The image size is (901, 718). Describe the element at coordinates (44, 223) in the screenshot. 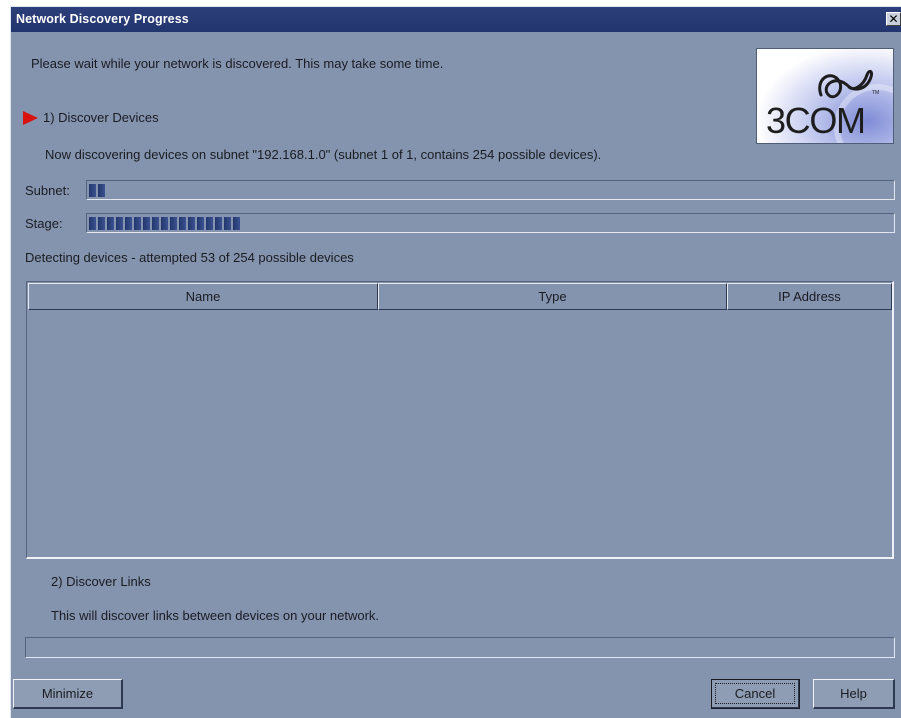

I see `stage-label: Stage:` at that location.